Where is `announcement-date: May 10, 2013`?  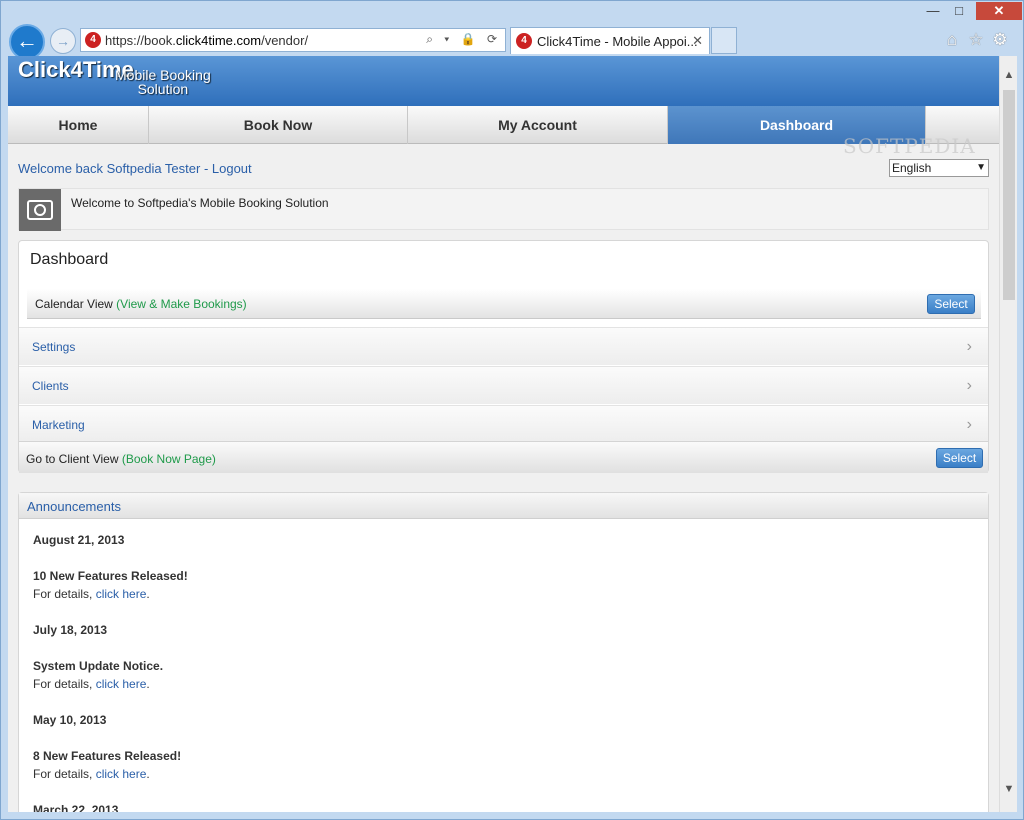 announcement-date: May 10, 2013 is located at coordinates (70, 720).